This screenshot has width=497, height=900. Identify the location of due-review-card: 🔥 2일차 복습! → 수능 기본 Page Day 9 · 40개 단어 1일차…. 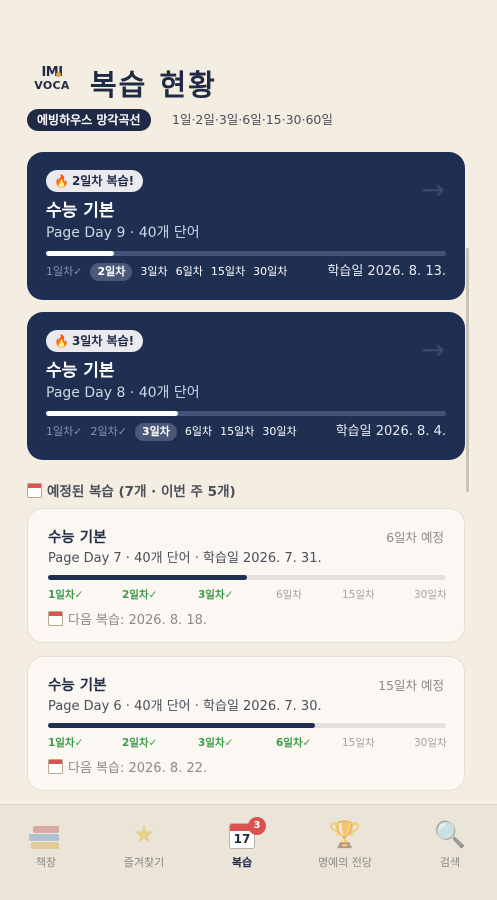
(246, 226).